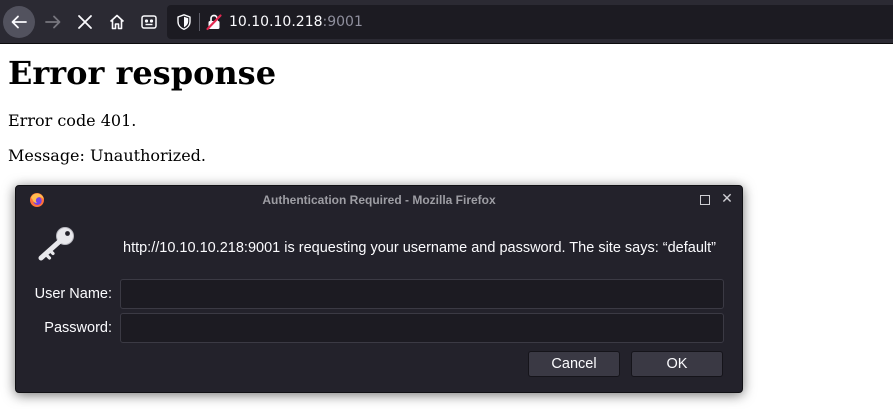 The width and height of the screenshot is (893, 409). I want to click on ok-button: OK, so click(677, 364).